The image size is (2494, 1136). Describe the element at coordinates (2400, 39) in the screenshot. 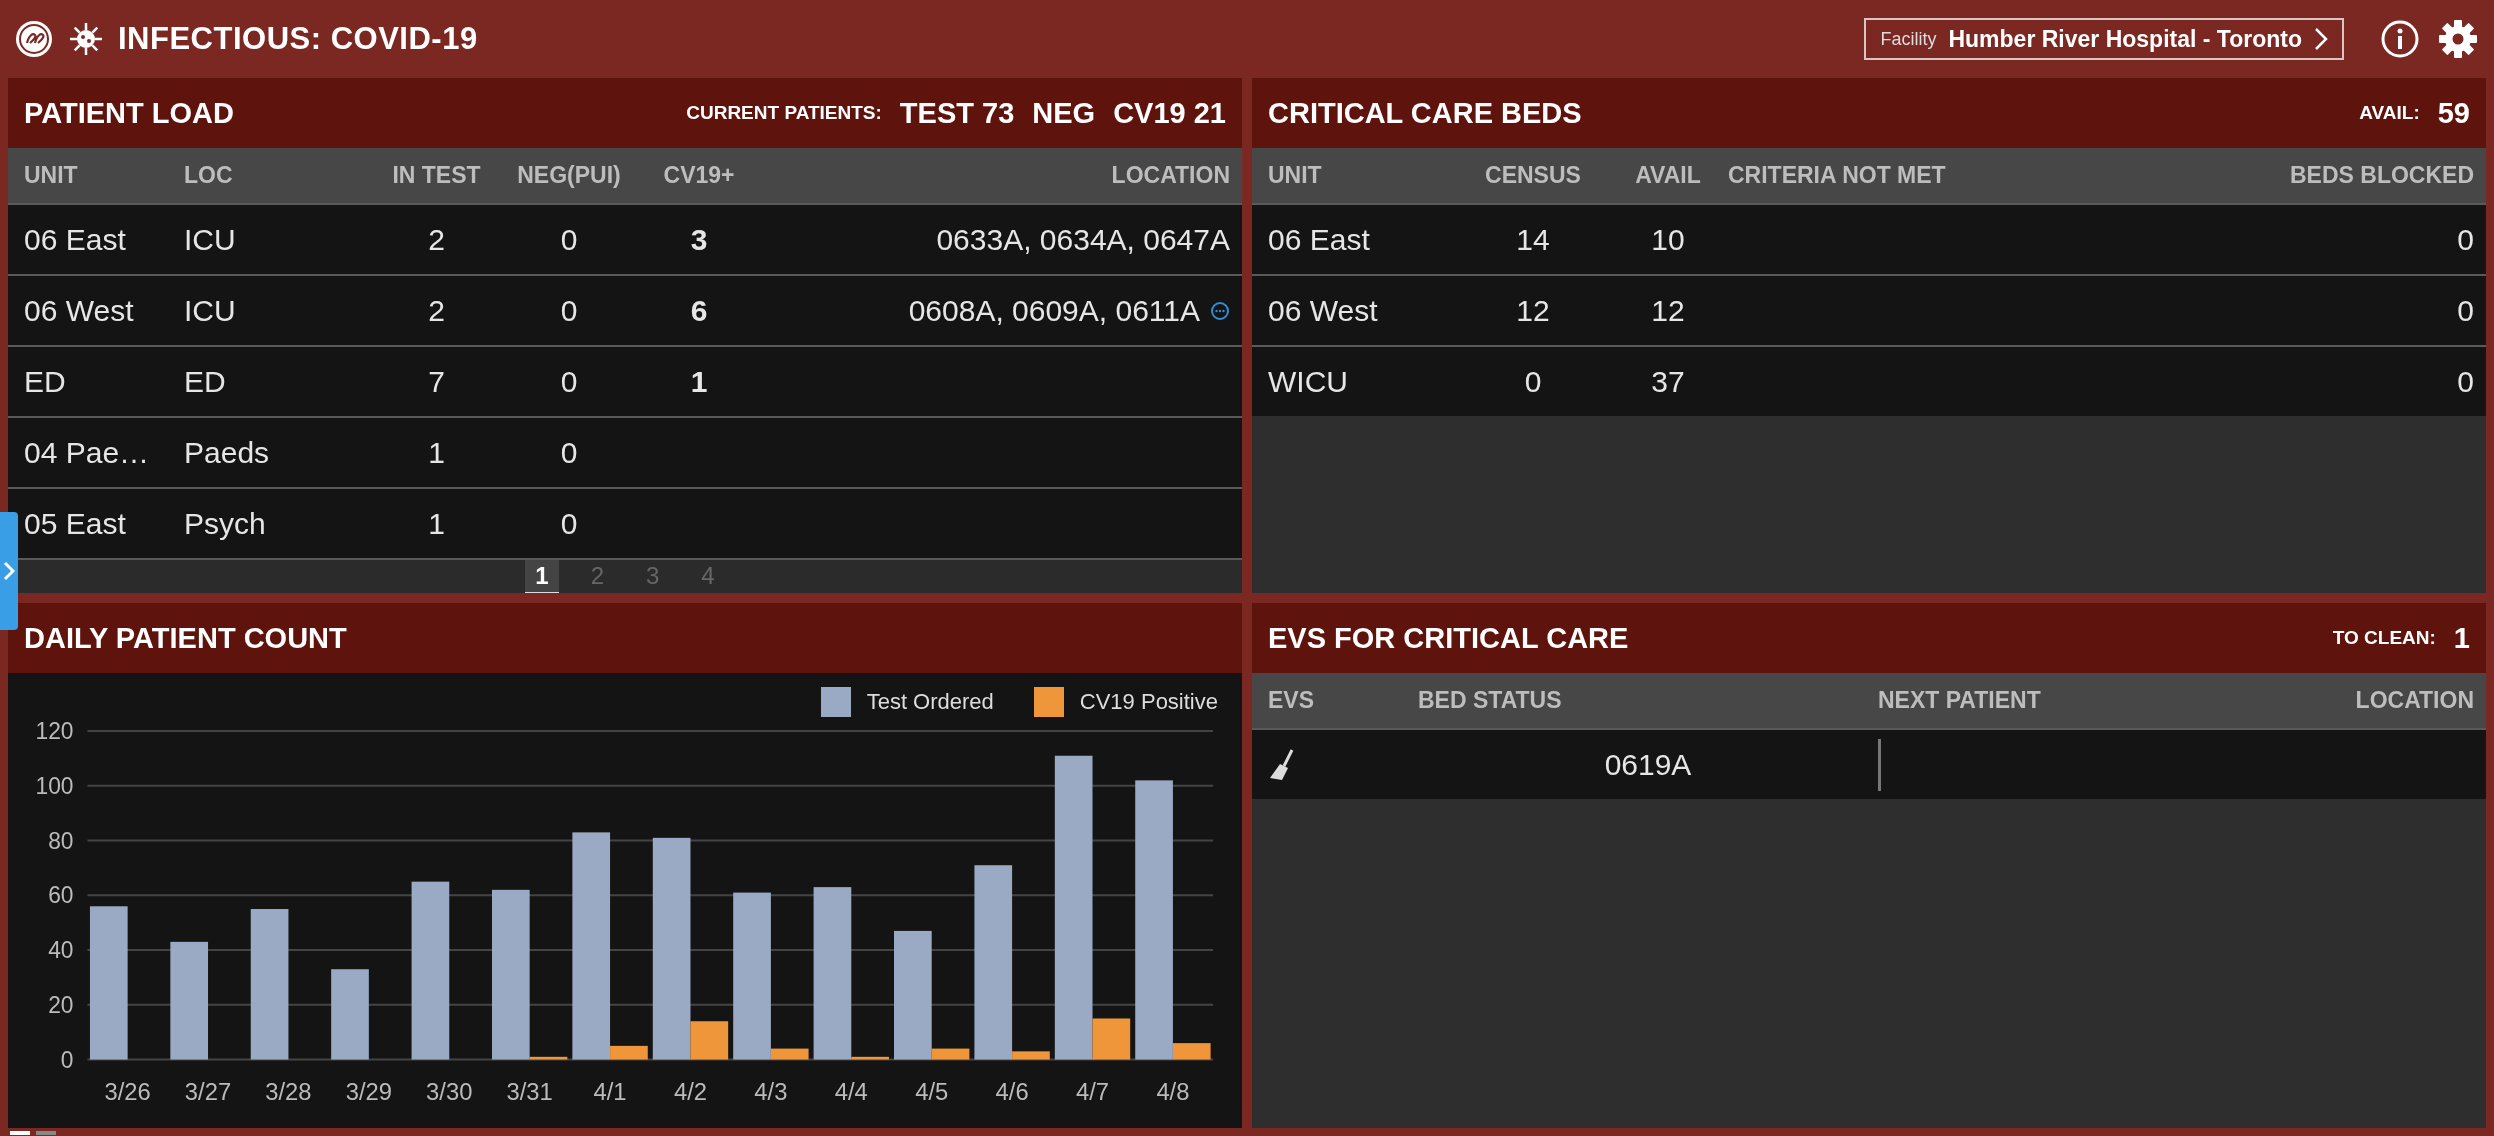

I see `info-icon` at that location.